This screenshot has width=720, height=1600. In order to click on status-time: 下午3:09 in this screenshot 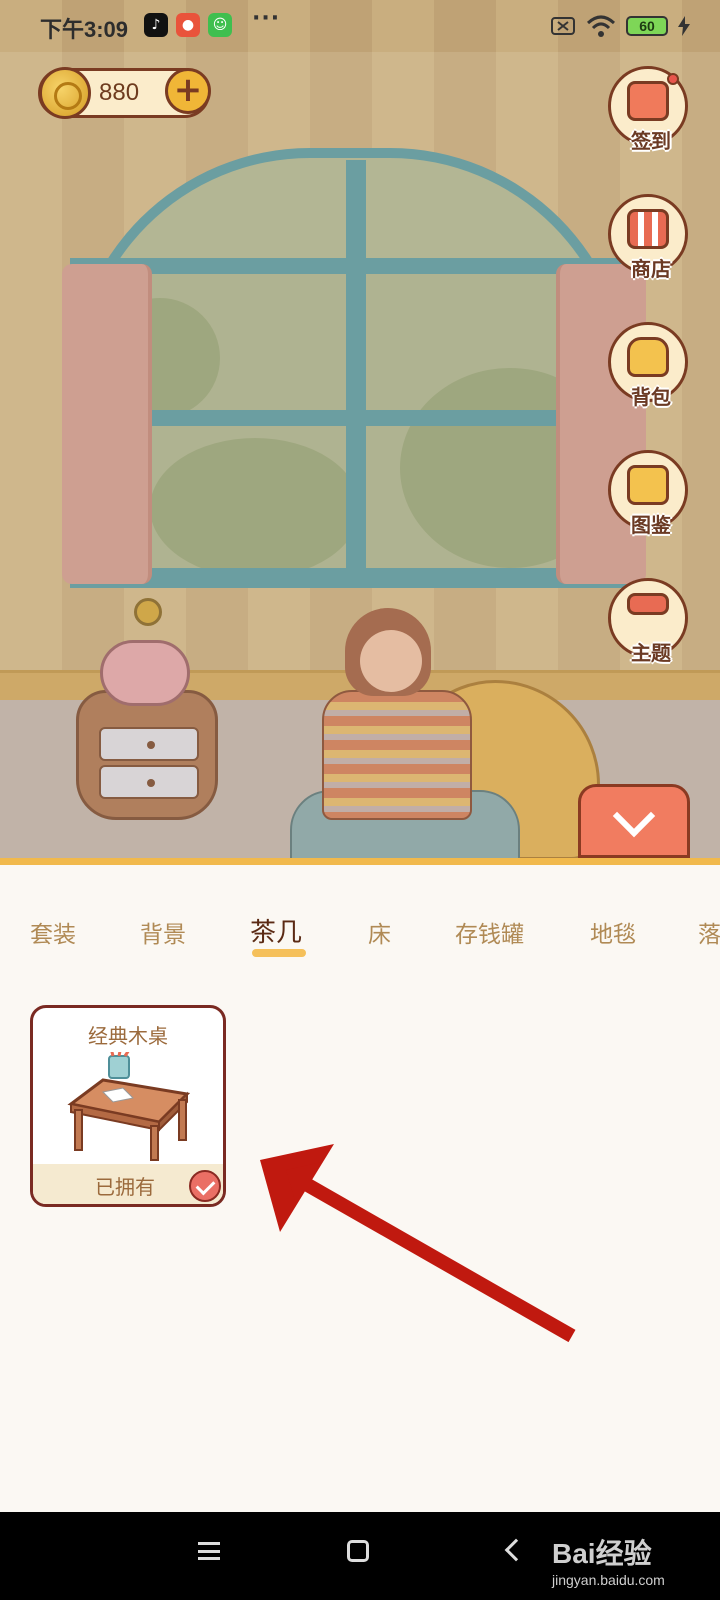, I will do `click(84, 29)`.